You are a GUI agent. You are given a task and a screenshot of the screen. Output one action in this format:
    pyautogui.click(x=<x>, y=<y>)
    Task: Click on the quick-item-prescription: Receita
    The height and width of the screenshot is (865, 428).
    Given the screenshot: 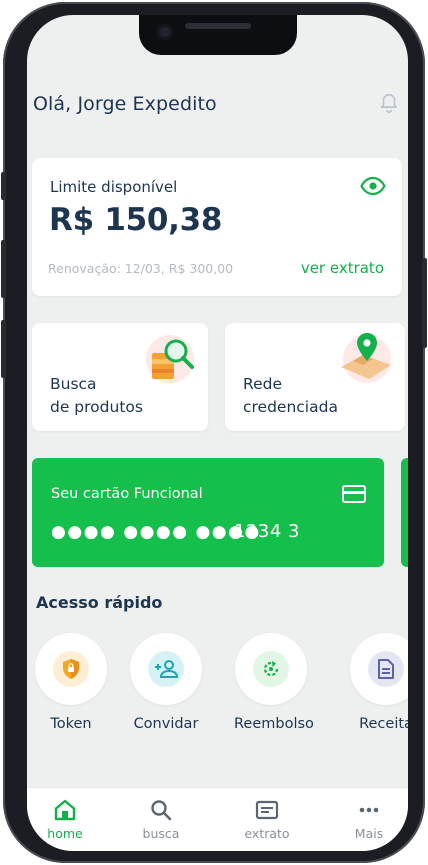 What is the action you would take?
    pyautogui.click(x=378, y=682)
    